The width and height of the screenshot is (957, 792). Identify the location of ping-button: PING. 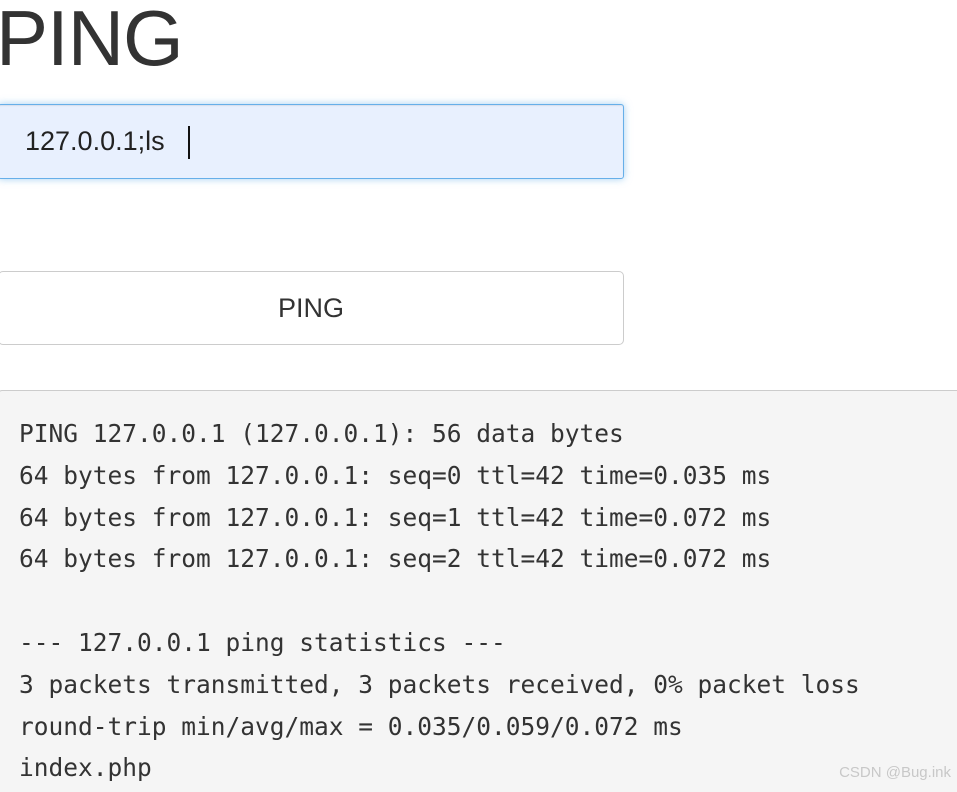
(312, 308).